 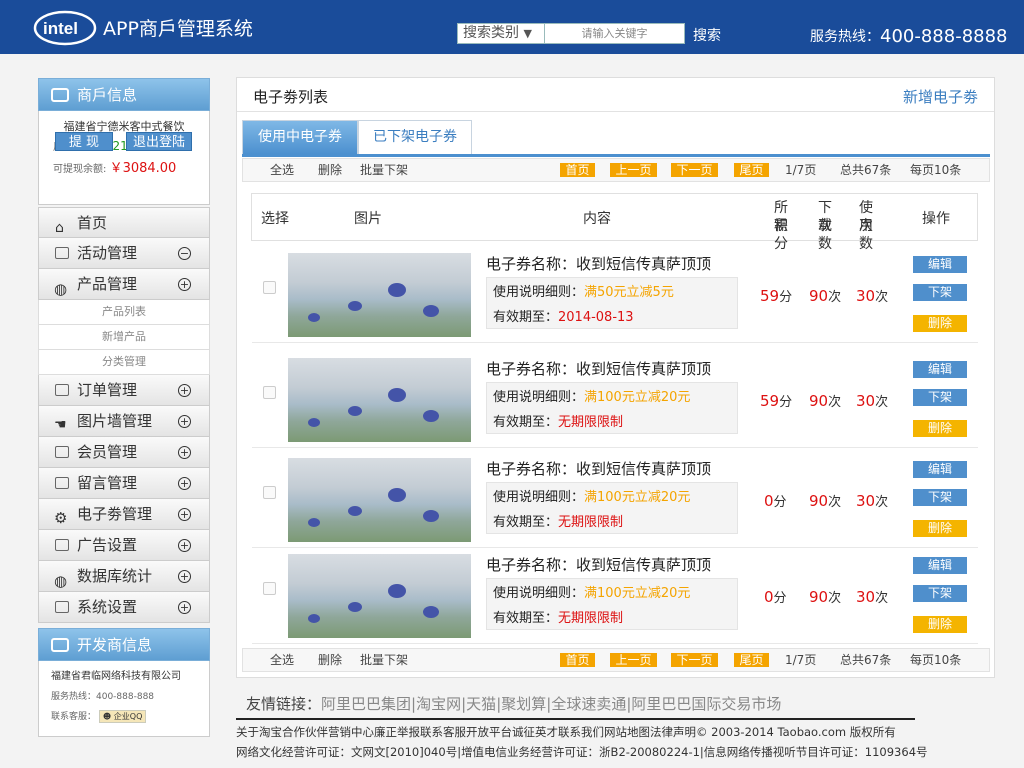 I want to click on sidebar-item-member: 会员管理 +, so click(x=124, y=452).